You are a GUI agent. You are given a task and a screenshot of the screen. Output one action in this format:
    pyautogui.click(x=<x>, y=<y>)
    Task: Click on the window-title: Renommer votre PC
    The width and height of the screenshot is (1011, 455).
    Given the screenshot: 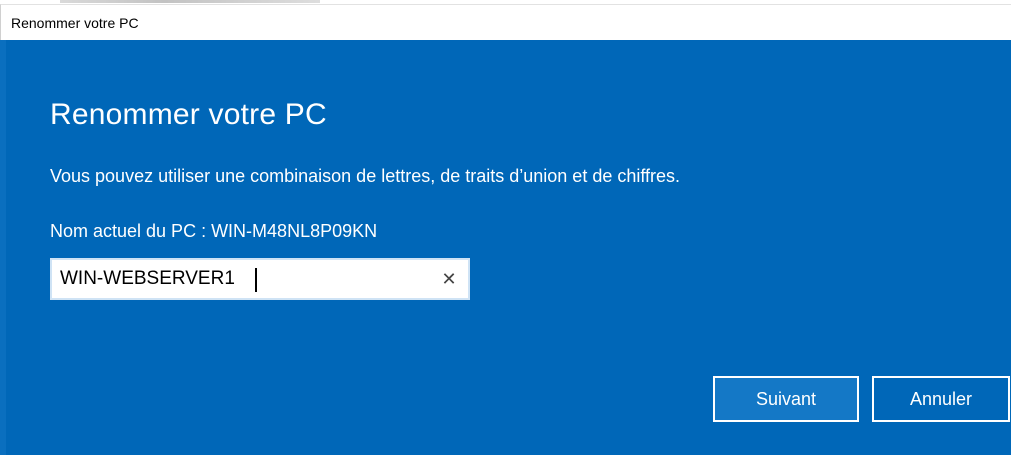 What is the action you would take?
    pyautogui.click(x=75, y=23)
    